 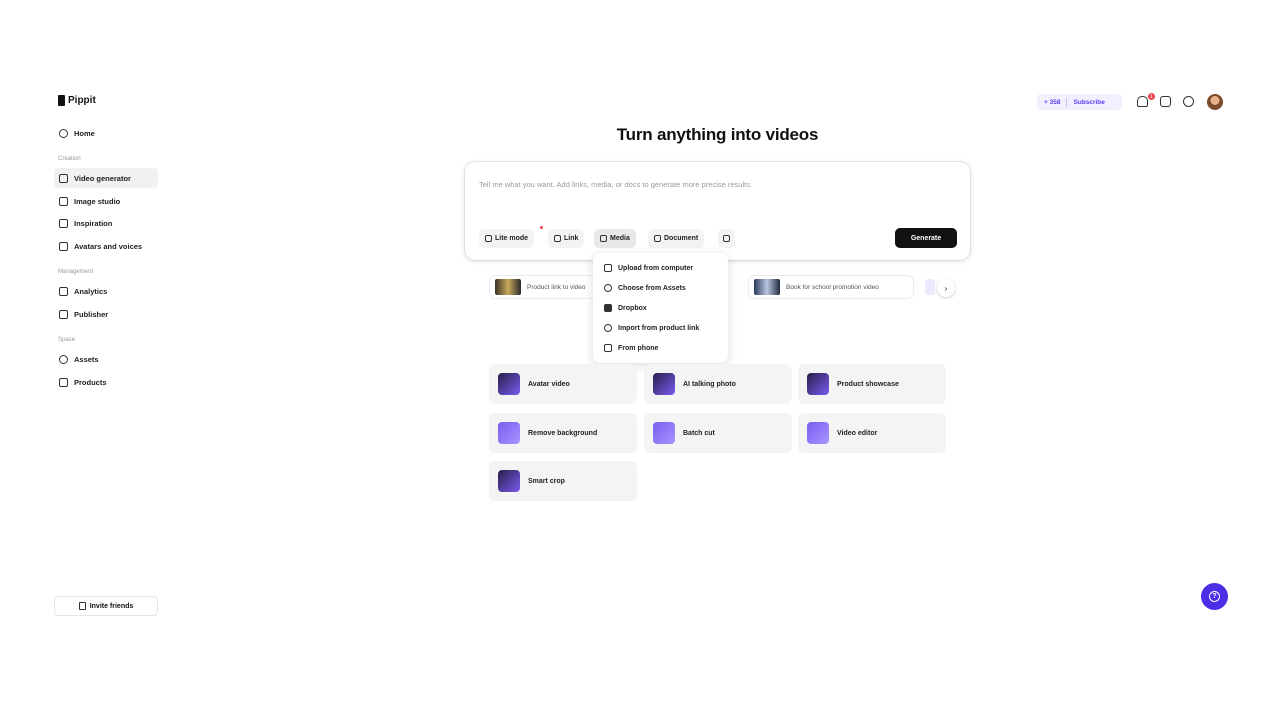 I want to click on sidebar-item-analytics: Analytics, so click(x=106, y=291).